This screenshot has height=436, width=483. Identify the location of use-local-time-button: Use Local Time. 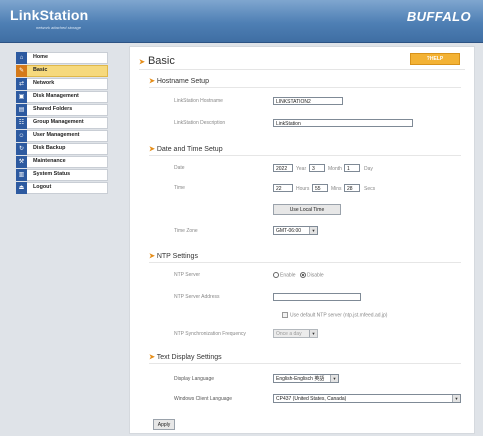
(307, 209).